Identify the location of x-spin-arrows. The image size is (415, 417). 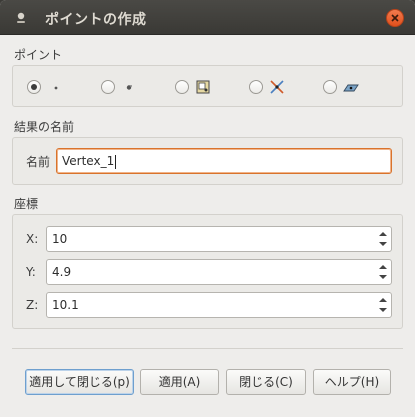
(383, 239).